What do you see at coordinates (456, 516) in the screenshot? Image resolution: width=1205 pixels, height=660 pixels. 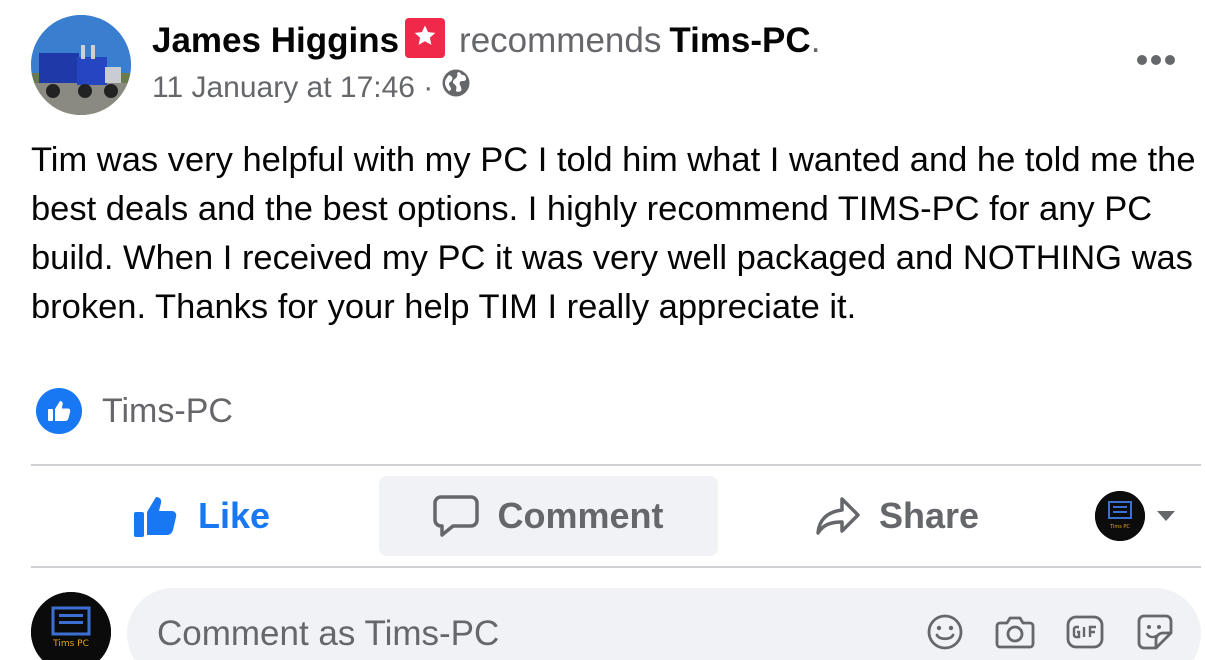 I see `speech-bubble-icon` at bounding box center [456, 516].